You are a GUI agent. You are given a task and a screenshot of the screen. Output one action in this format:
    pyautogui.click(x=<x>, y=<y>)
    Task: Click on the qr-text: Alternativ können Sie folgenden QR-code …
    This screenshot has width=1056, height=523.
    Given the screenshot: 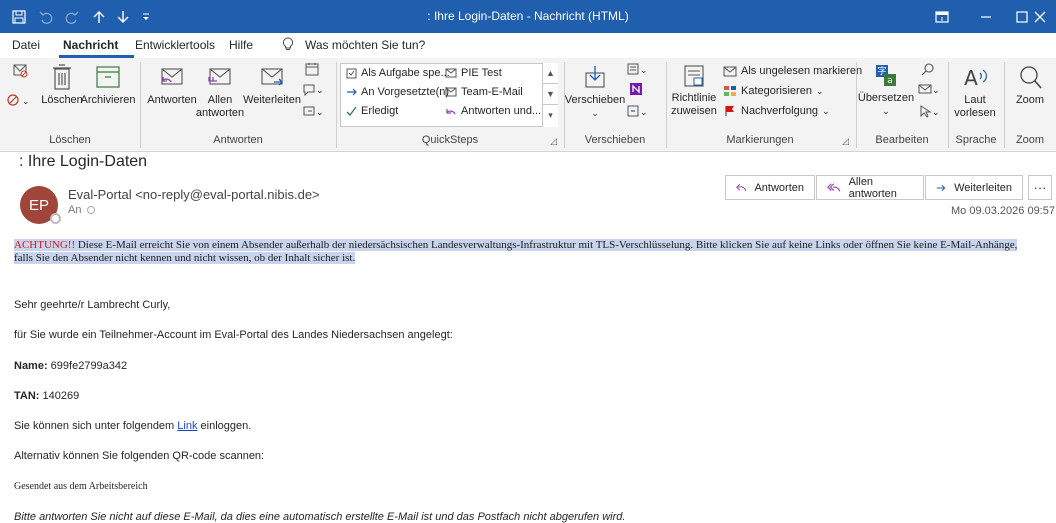 What is the action you would take?
    pyautogui.click(x=139, y=456)
    